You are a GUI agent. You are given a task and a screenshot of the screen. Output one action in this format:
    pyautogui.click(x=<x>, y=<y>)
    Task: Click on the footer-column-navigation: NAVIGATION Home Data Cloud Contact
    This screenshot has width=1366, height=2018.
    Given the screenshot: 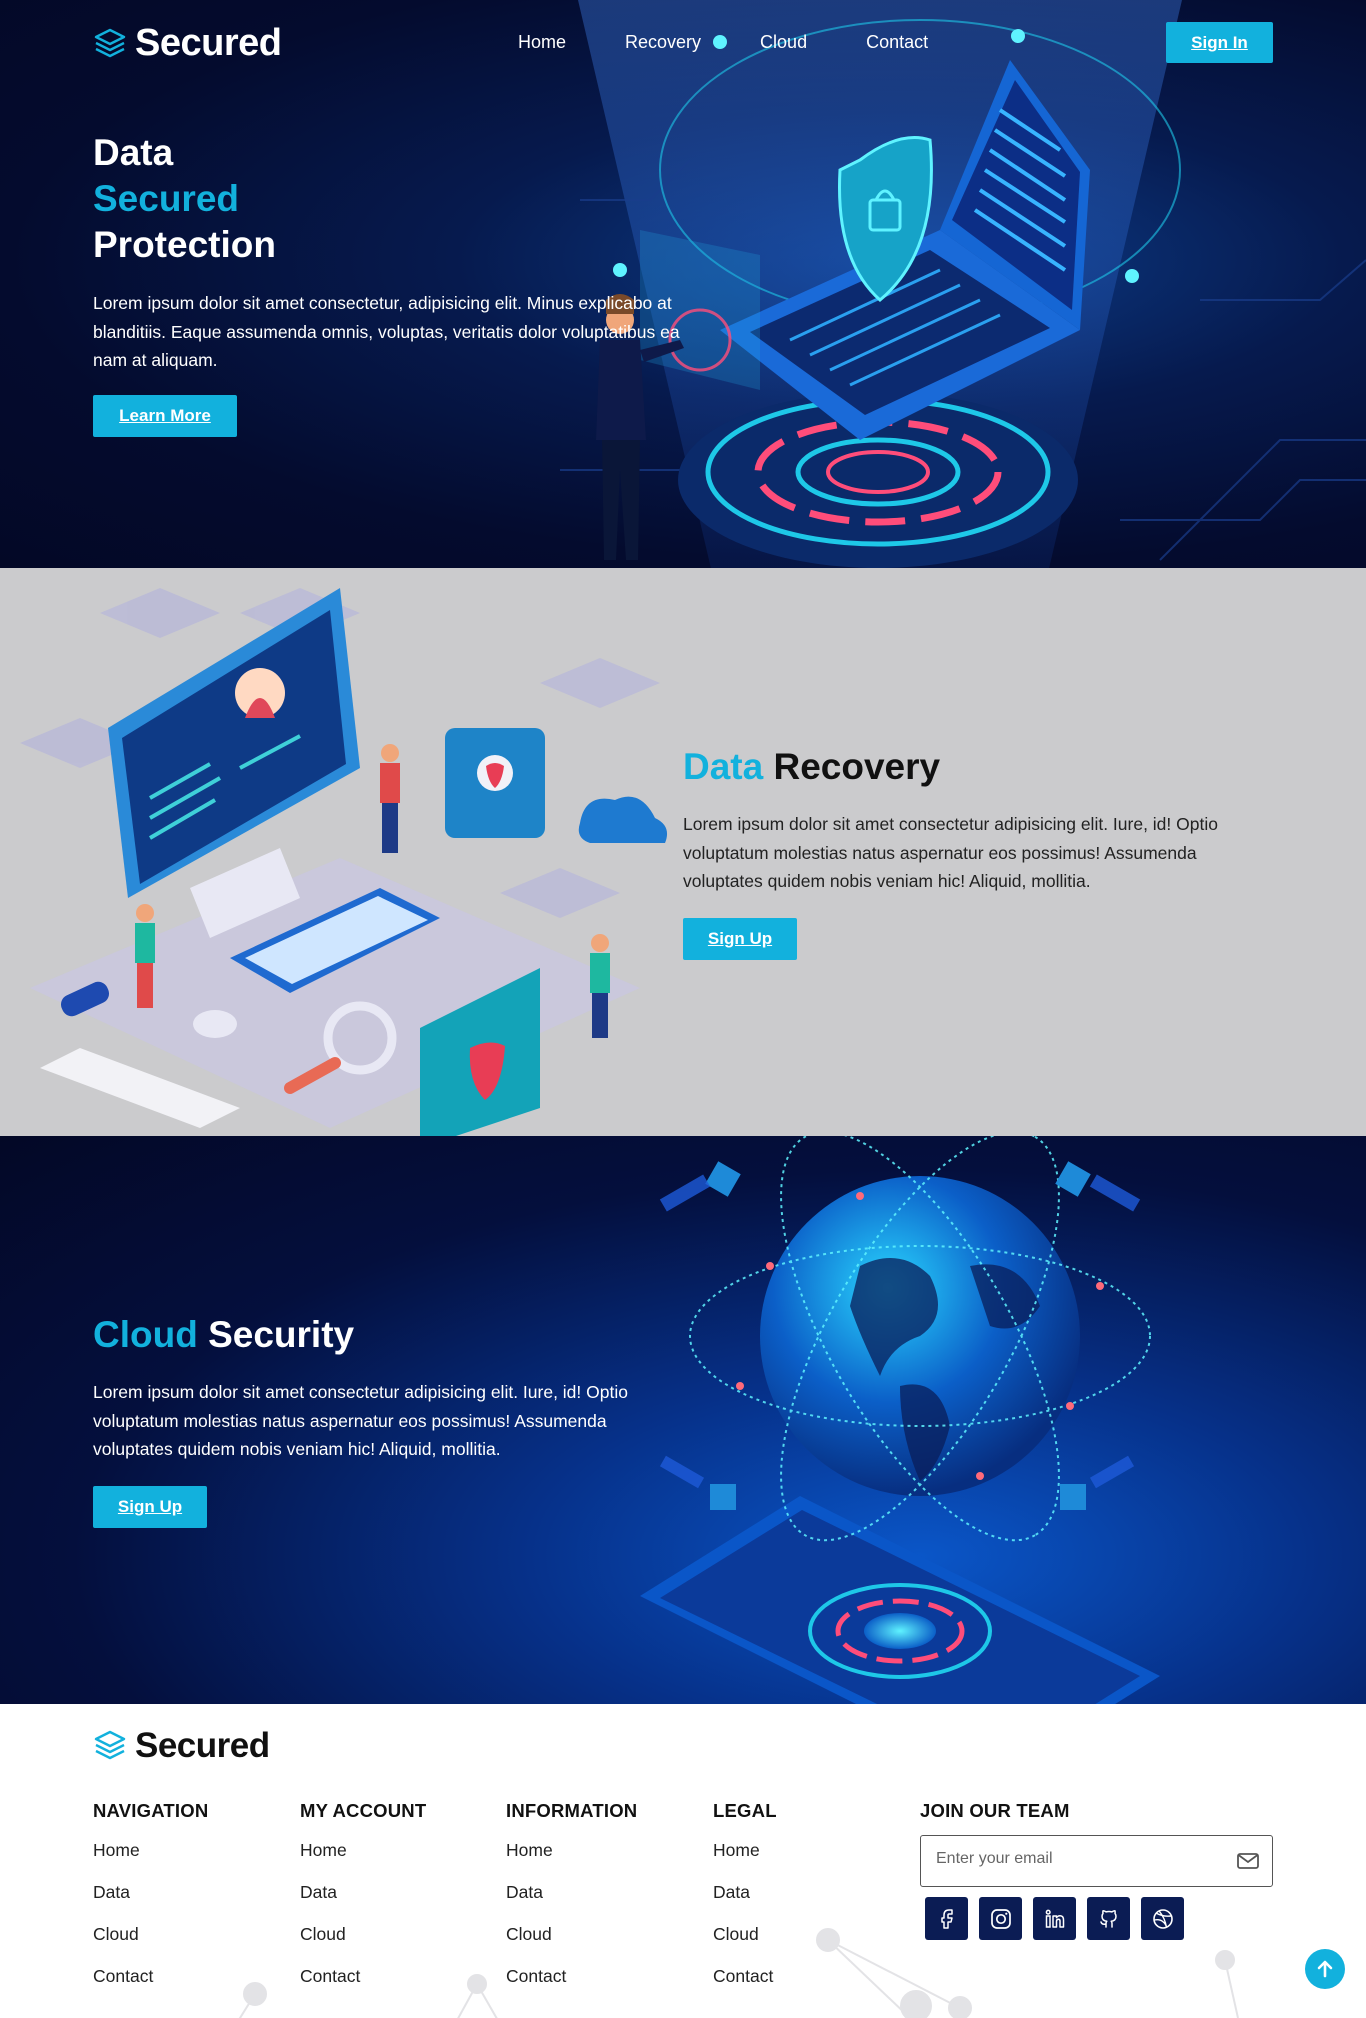 What is the action you would take?
    pyautogui.click(x=150, y=1904)
    